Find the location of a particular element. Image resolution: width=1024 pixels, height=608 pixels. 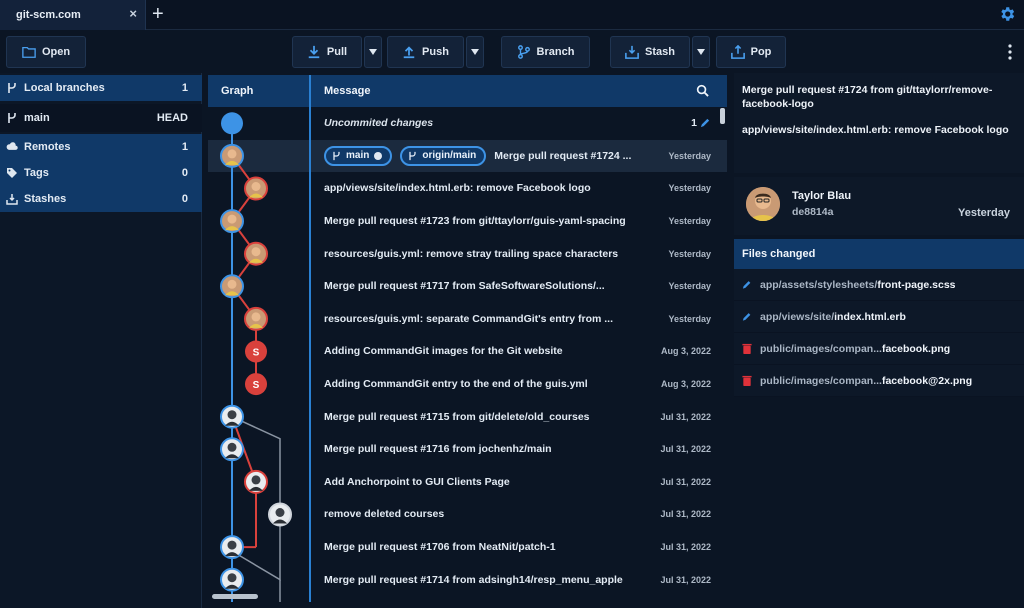

head-dot-icon is located at coordinates (378, 155).